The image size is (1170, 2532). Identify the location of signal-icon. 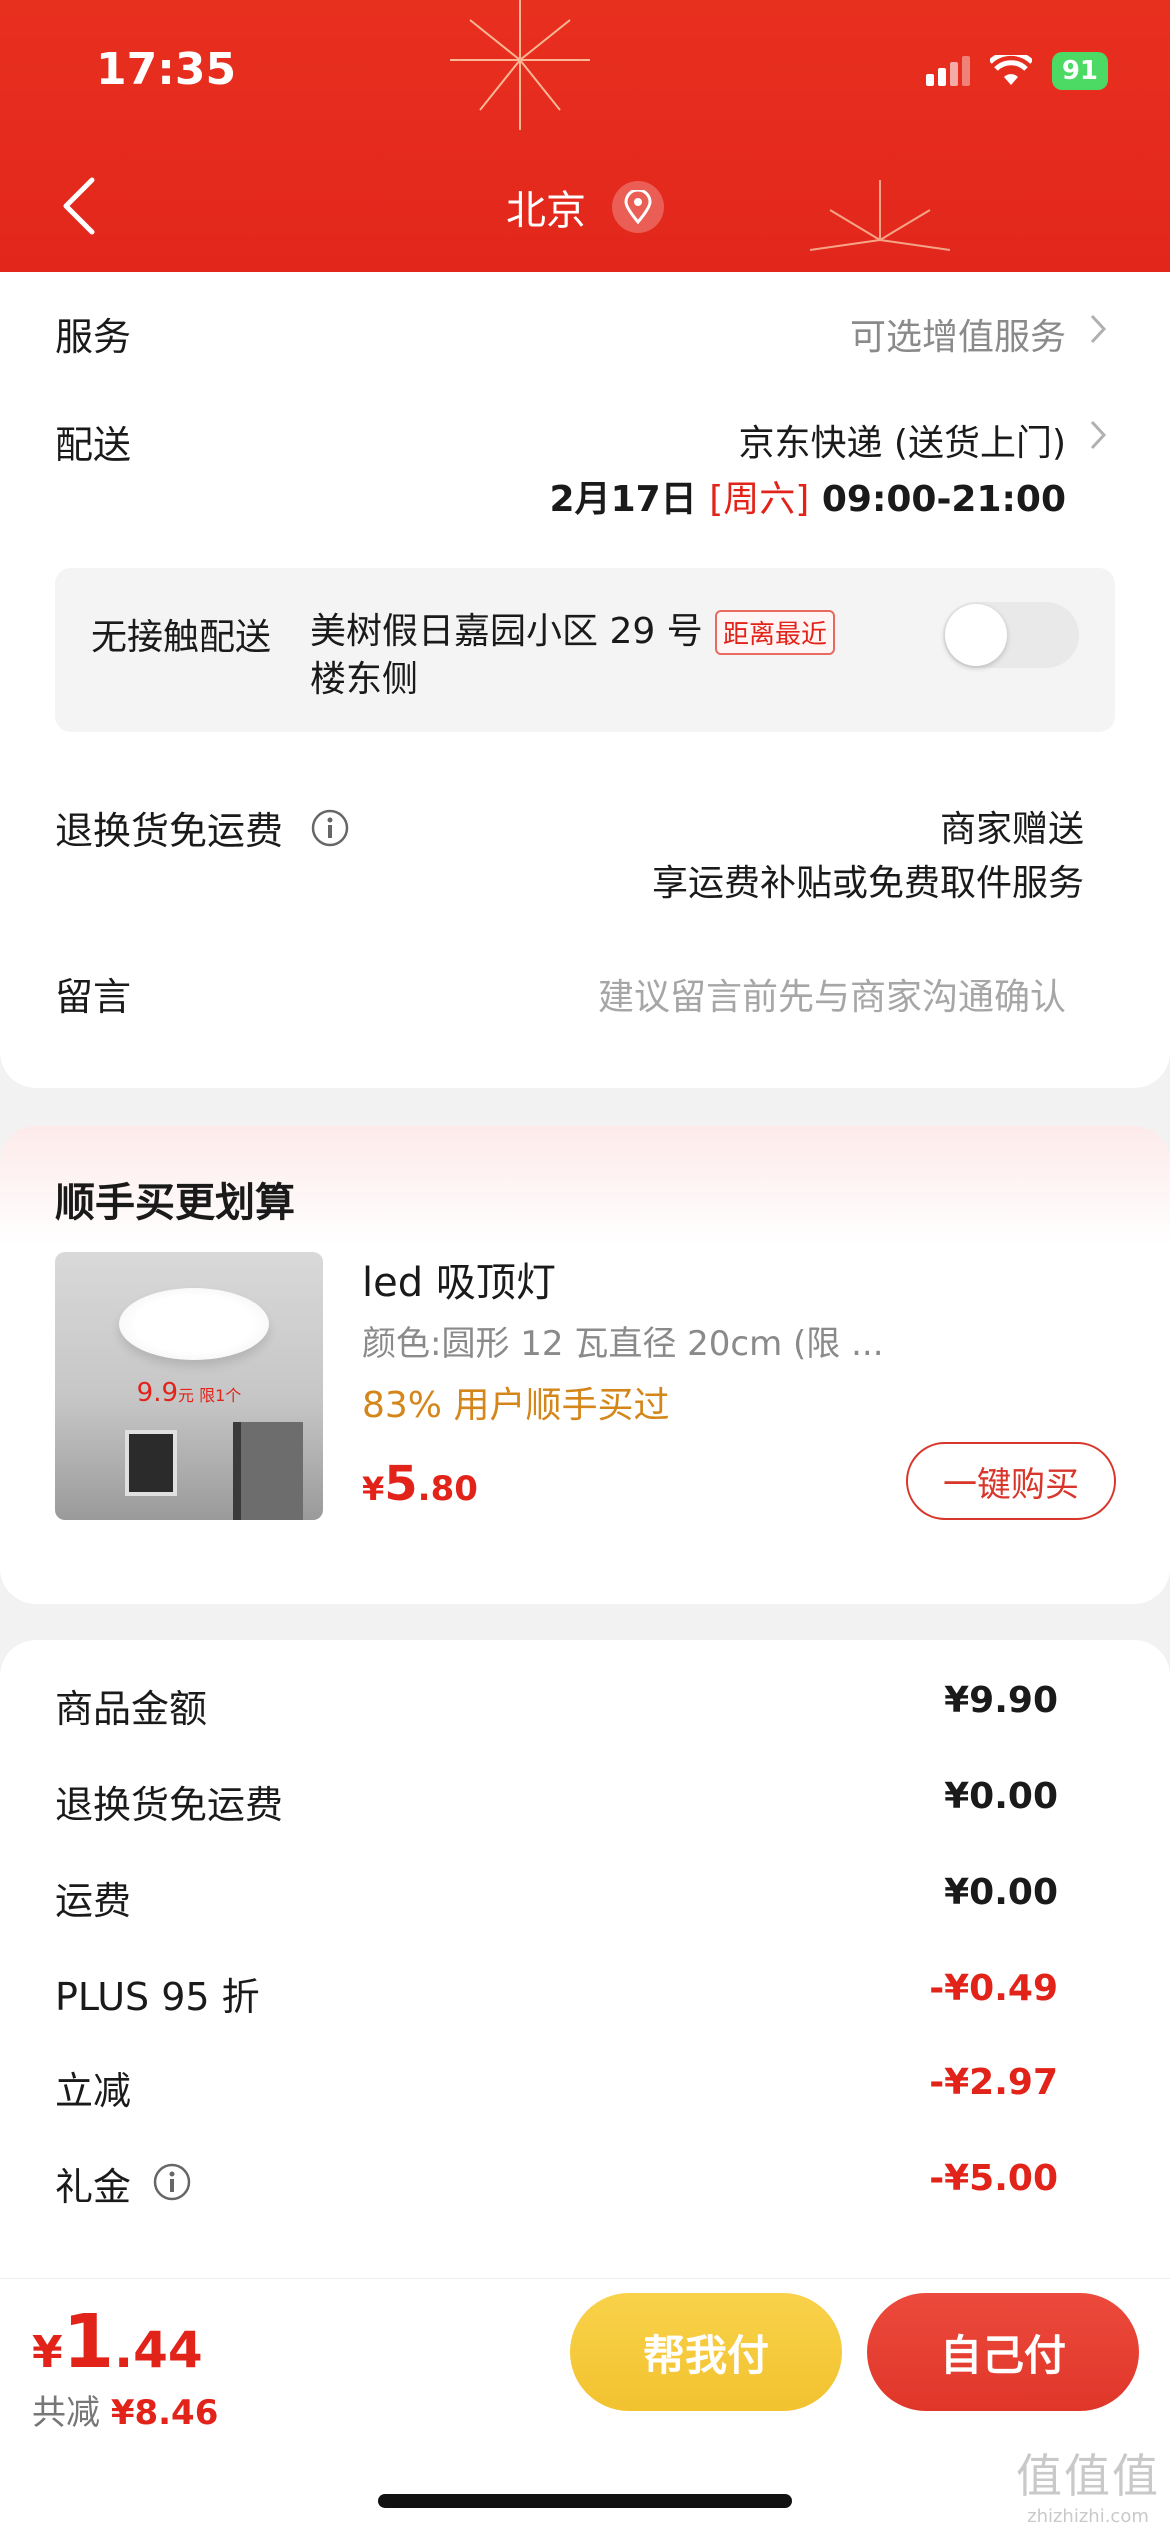
(947, 71).